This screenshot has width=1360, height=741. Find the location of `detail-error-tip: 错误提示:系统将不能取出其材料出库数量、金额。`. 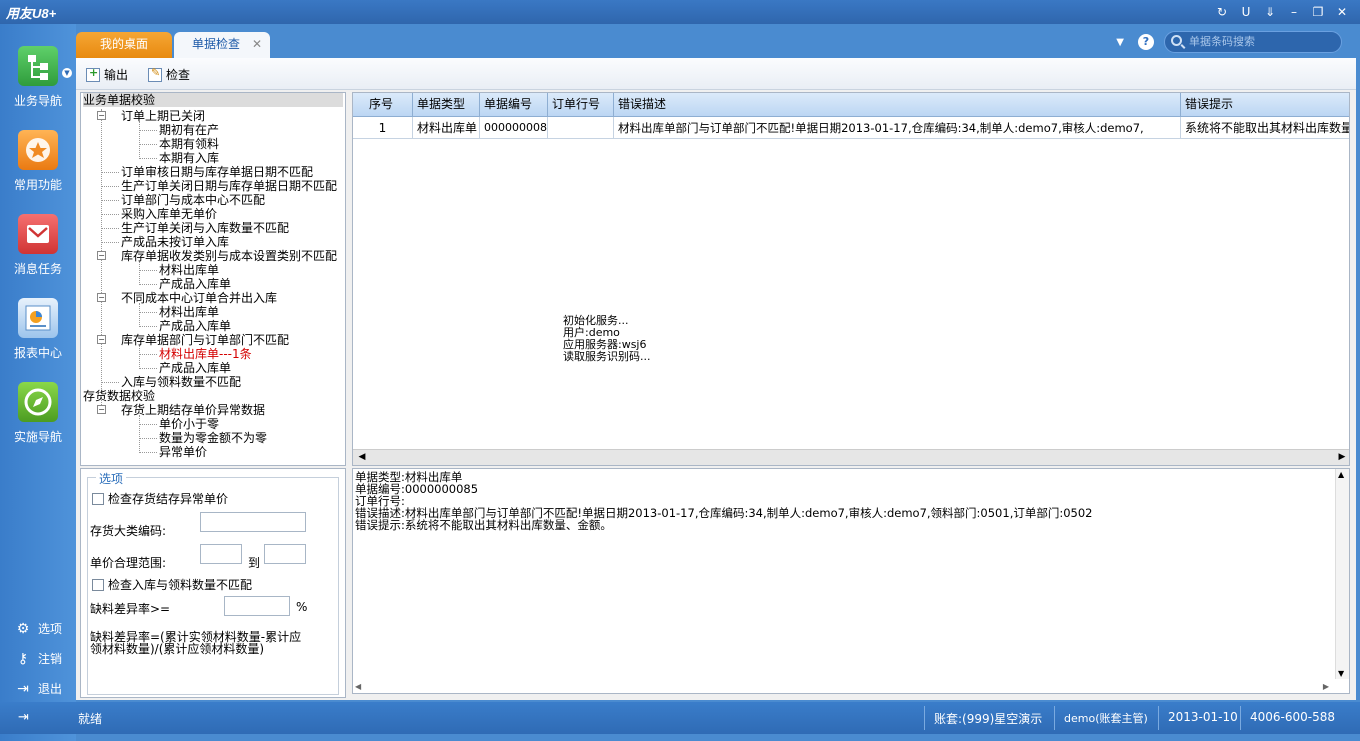

detail-error-tip: 错误提示:系统将不能取出其材料出库数量、金额。 is located at coordinates (483, 525).